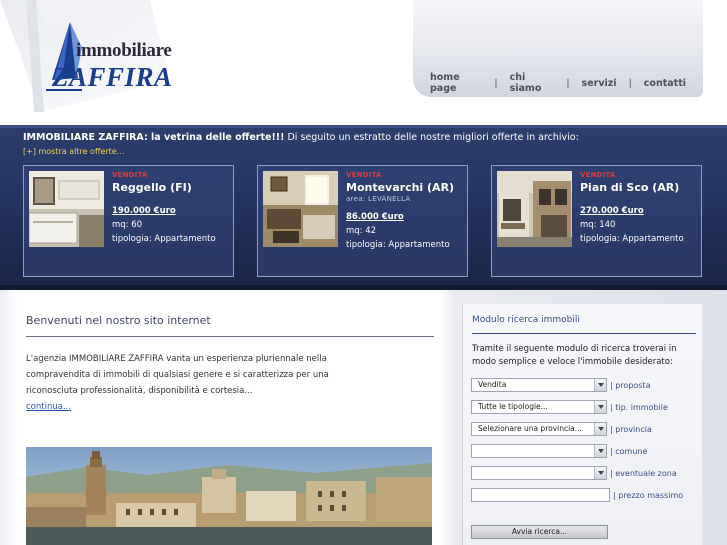 The image size is (727, 545). What do you see at coordinates (405, 217) in the screenshot?
I see `offer-price-link: 86.000 €uro` at bounding box center [405, 217].